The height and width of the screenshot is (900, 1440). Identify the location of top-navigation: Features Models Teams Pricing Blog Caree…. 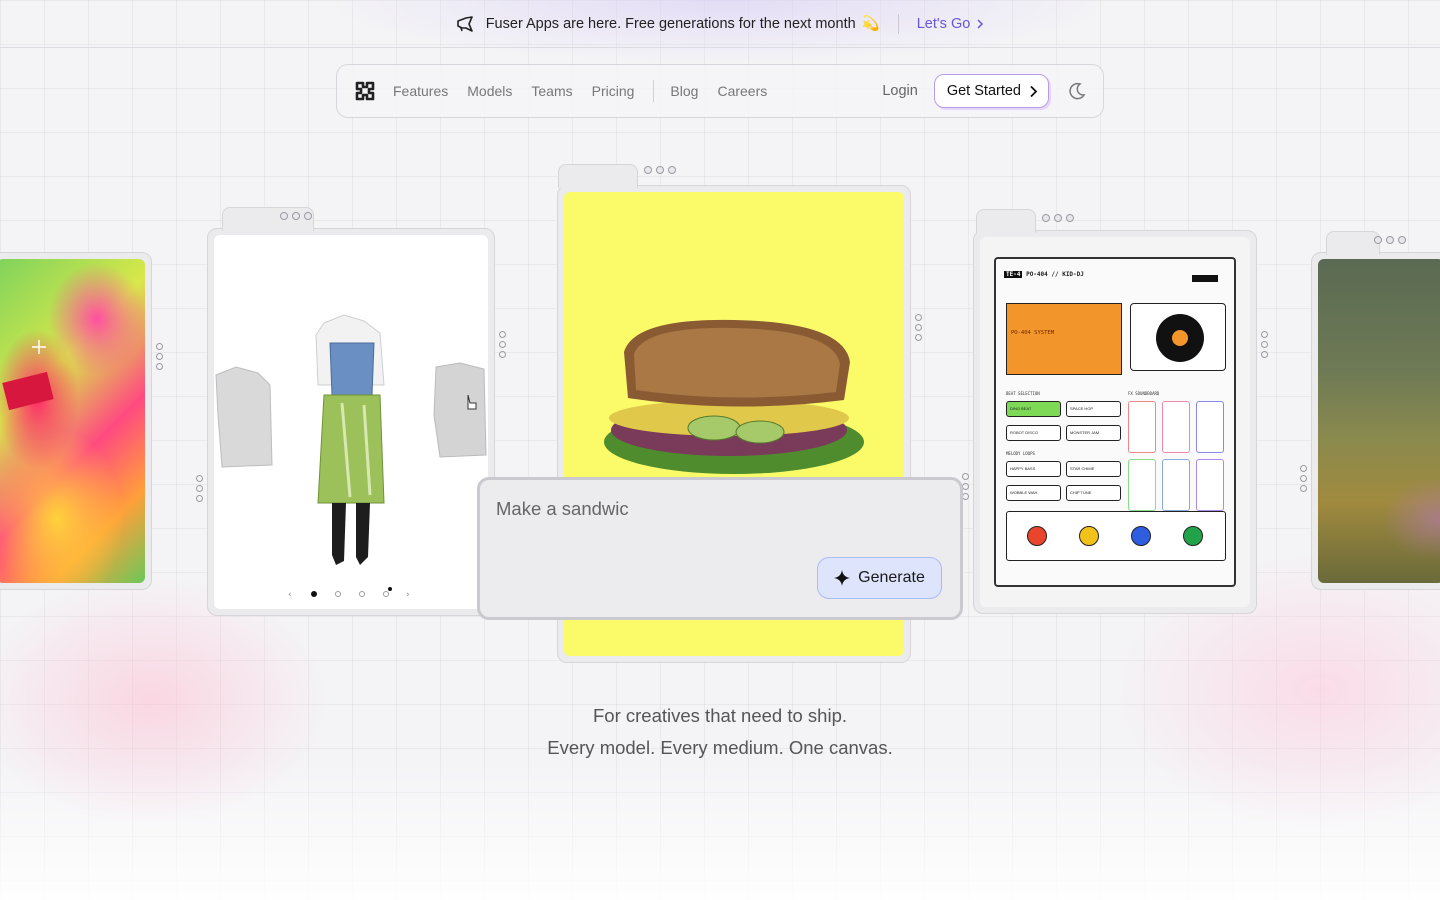
(720, 91).